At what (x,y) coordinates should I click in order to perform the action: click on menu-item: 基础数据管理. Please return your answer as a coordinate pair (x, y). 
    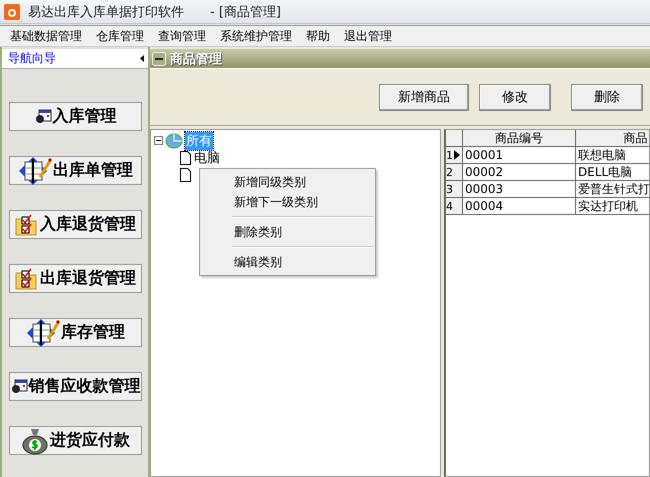
    Looking at the image, I should click on (46, 36).